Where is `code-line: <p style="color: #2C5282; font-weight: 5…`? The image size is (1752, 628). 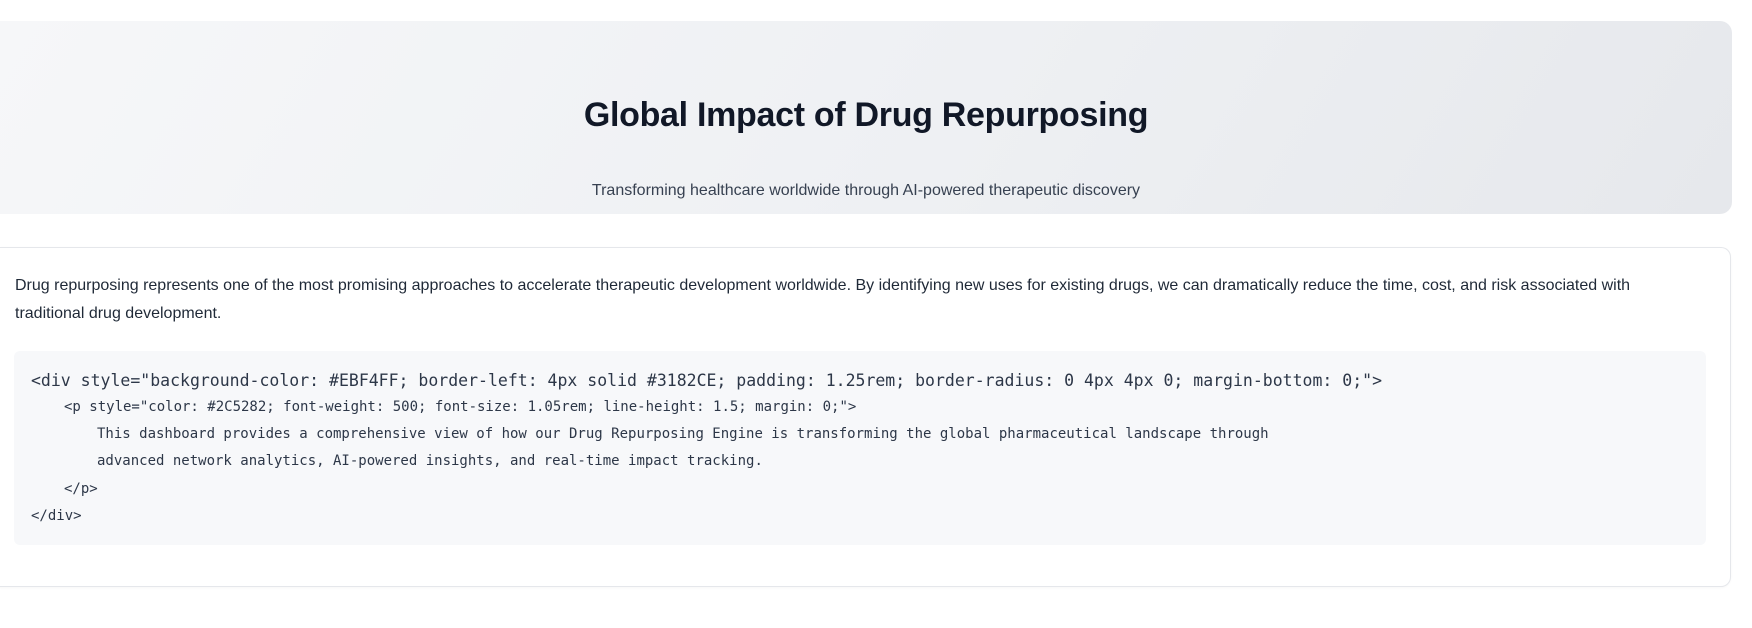 code-line: <p style="color: #2C5282; font-weight: 5… is located at coordinates (460, 407).